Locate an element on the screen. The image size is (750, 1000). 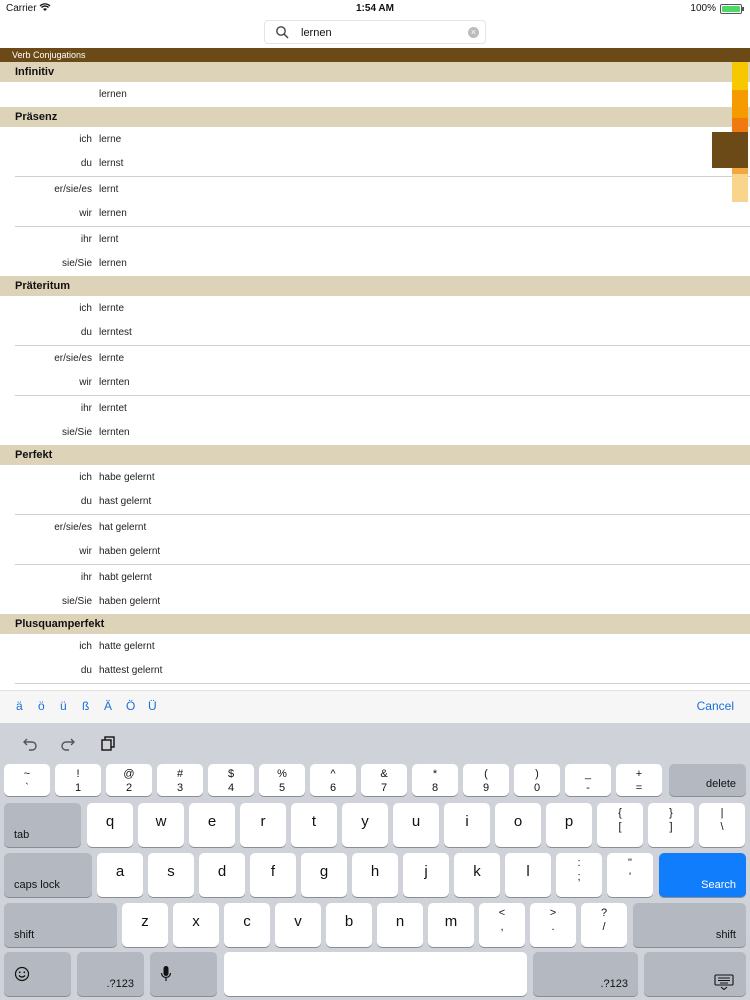
section-index is located at coordinates (730, 132).